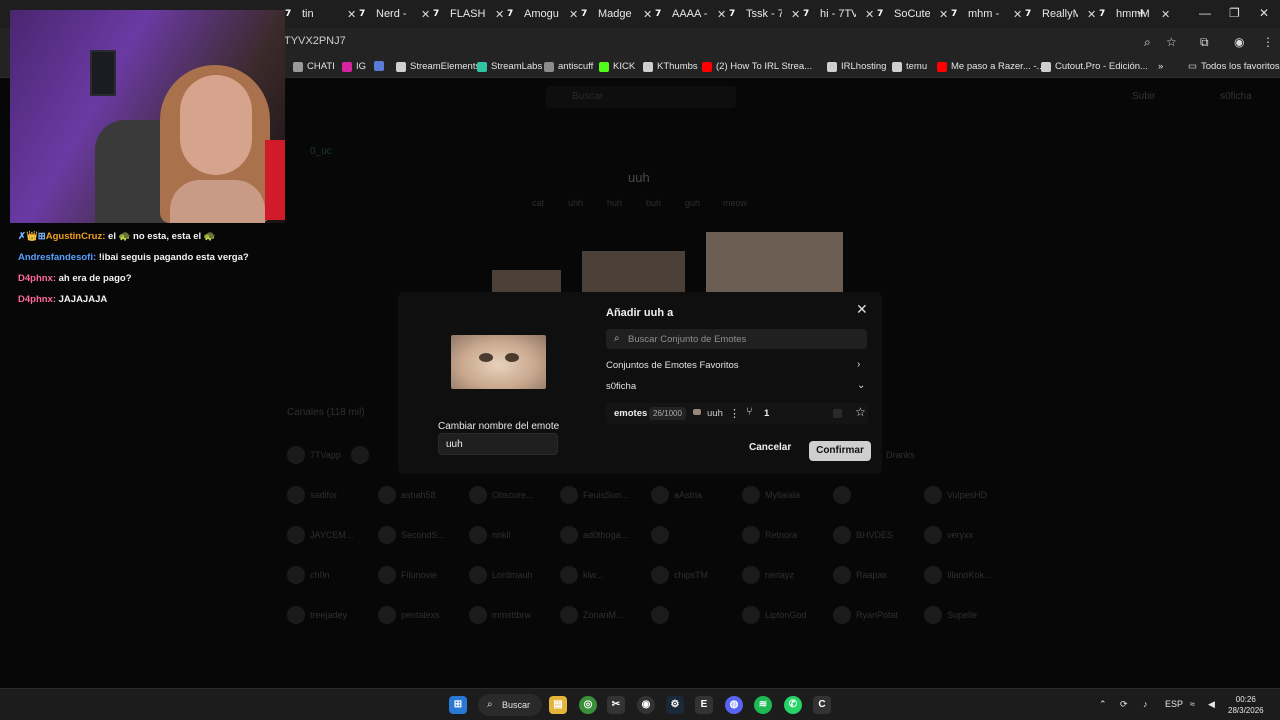  Describe the element at coordinates (735, 203) in the screenshot. I see `emote-tag: meow` at that location.